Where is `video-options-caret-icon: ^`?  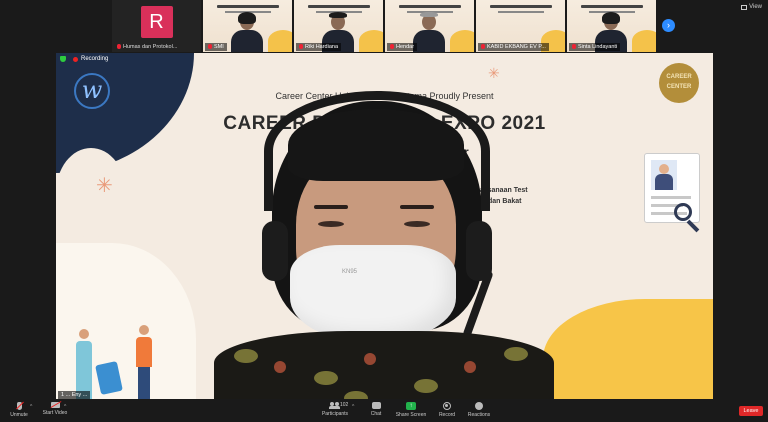
video-options-caret-icon: ^ is located at coordinates (65, 407).